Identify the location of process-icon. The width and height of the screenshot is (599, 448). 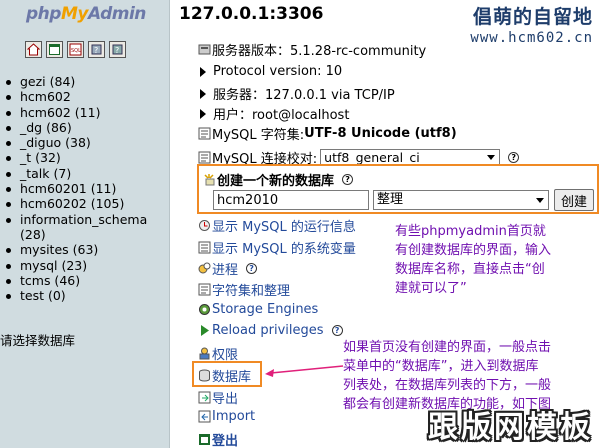
(204, 225).